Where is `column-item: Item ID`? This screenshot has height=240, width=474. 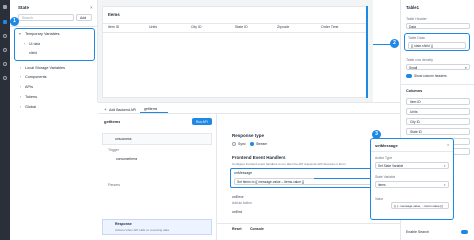
column-item: Item ID is located at coordinates (438, 101).